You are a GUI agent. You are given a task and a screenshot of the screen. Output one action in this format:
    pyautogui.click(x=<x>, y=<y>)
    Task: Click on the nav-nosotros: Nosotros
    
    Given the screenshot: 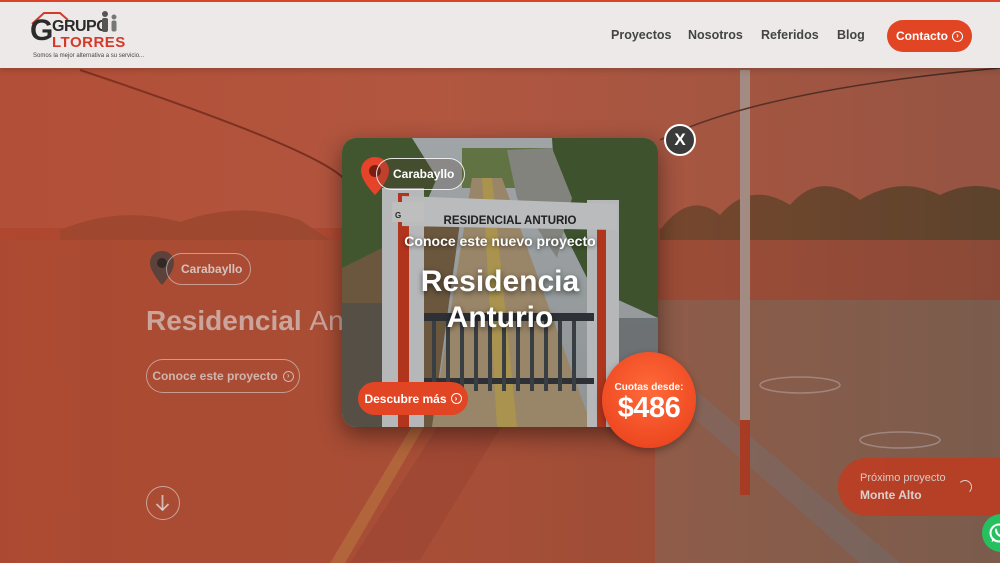 What is the action you would take?
    pyautogui.click(x=715, y=35)
    